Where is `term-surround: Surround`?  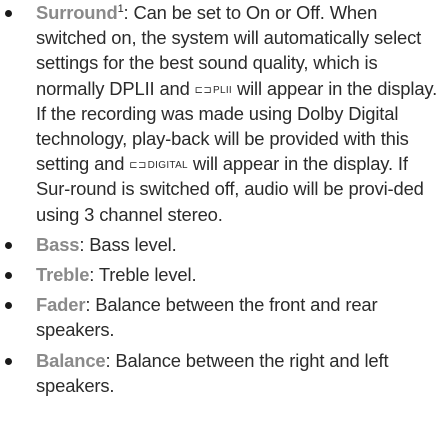
term-surround: Surround is located at coordinates (77, 12).